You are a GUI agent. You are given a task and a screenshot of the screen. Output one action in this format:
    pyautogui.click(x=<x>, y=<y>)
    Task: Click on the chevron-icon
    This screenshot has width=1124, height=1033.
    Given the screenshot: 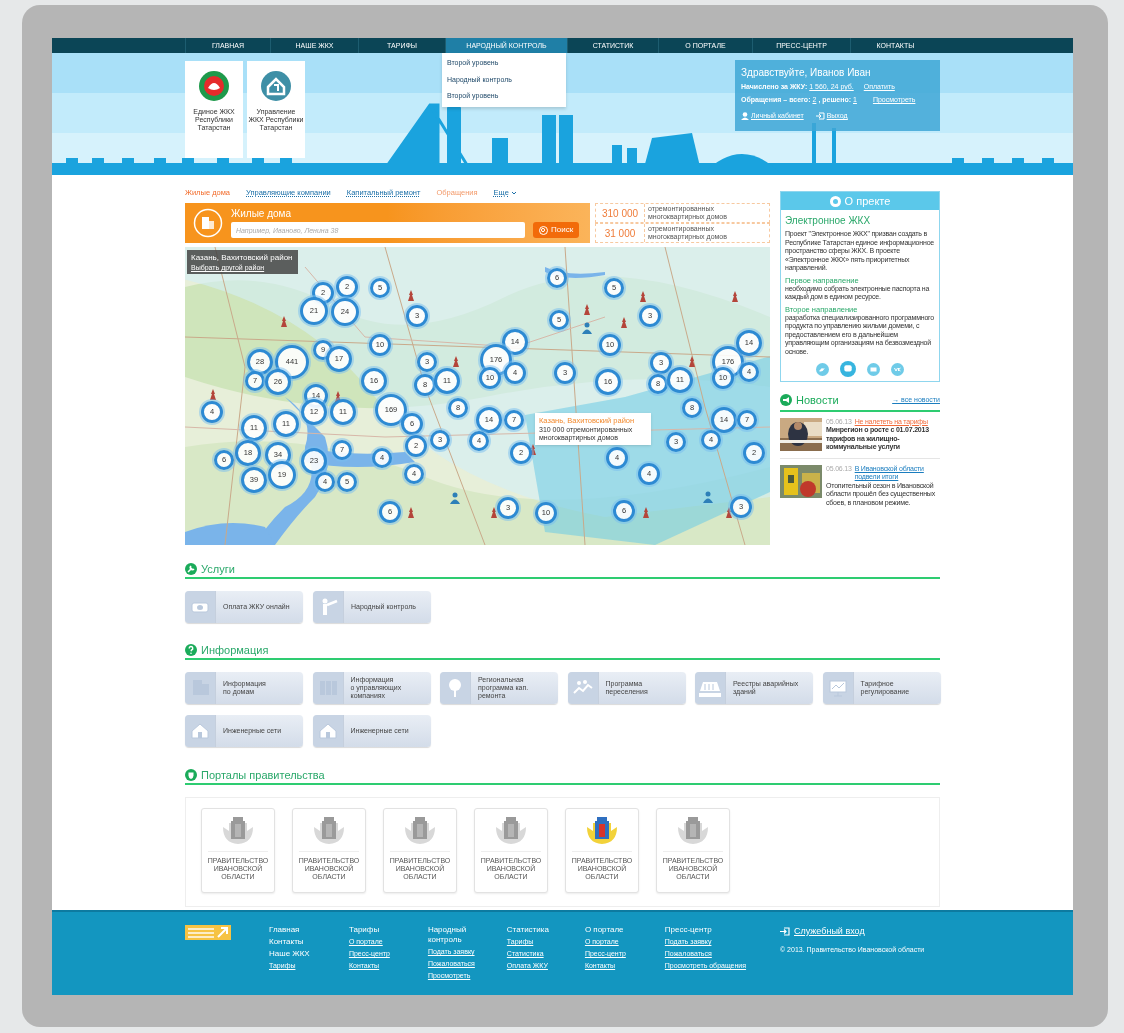 What is the action you would take?
    pyautogui.click(x=513, y=193)
    